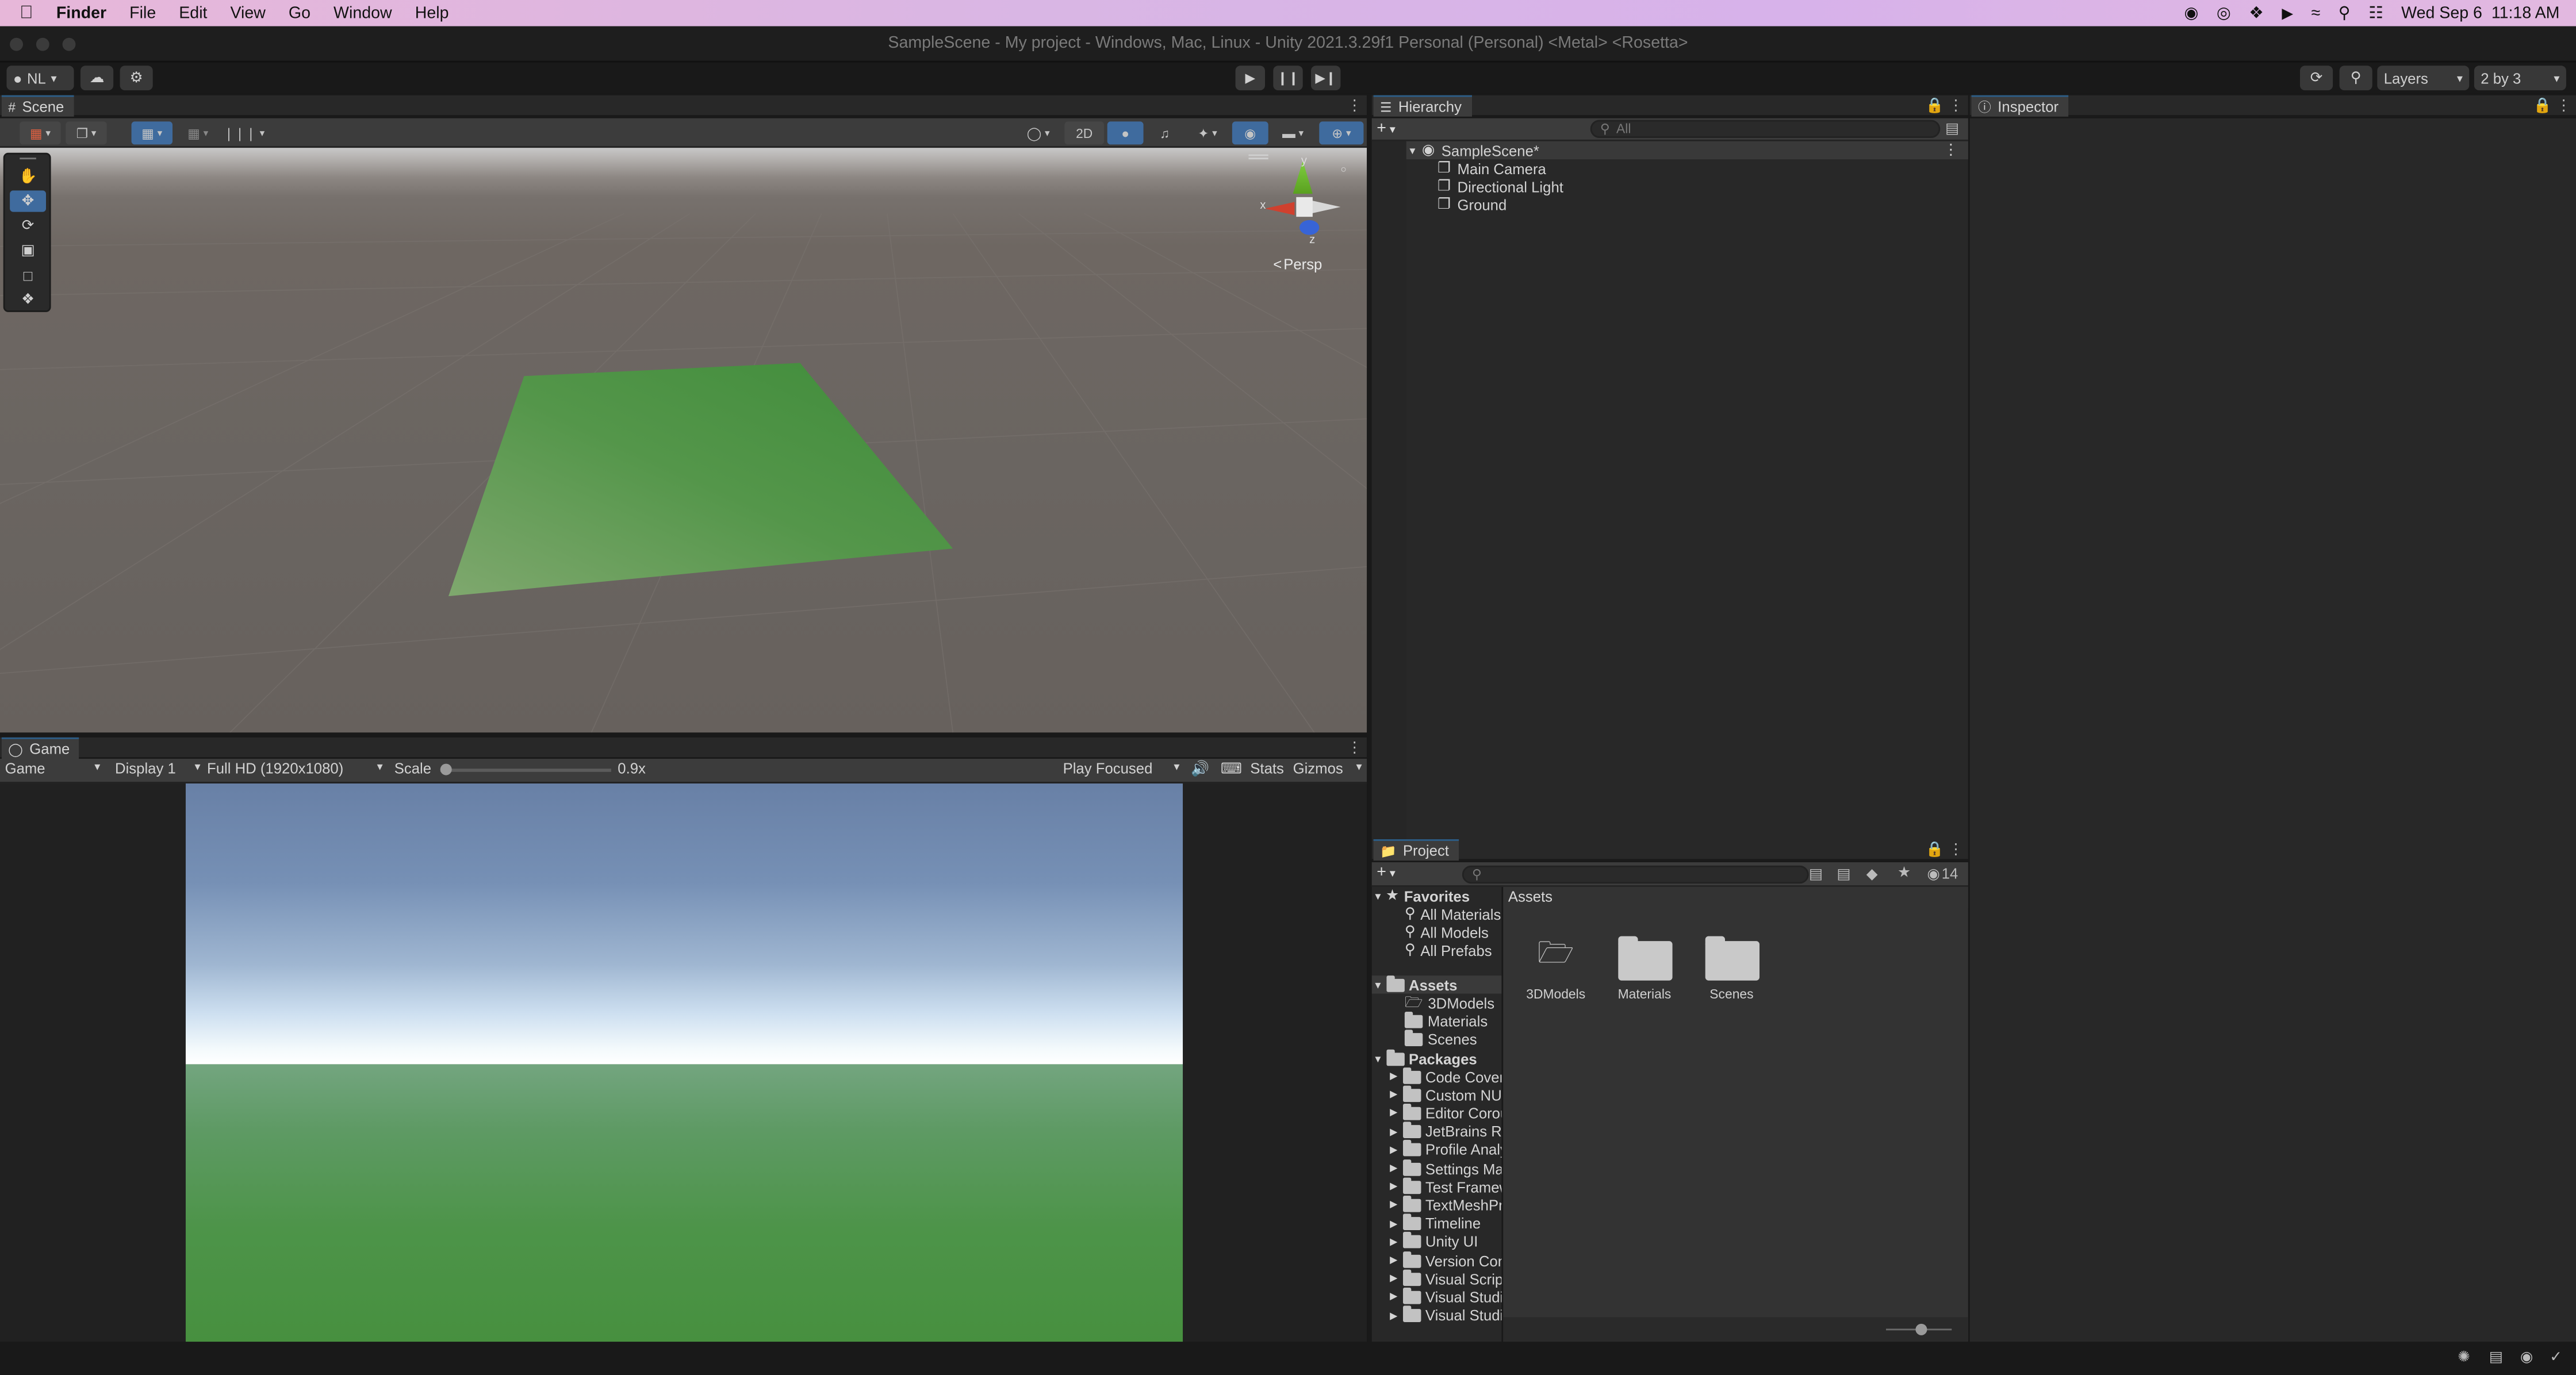 This screenshot has height=1375, width=2576. Describe the element at coordinates (28, 176) in the screenshot. I see `hand-tool-button: ✋` at that location.